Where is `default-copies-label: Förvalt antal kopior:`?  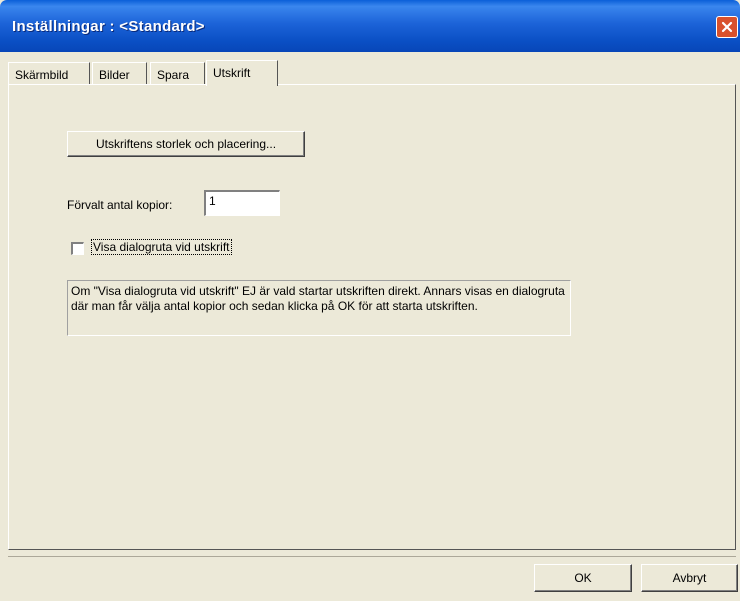 default-copies-label: Förvalt antal kopior: is located at coordinates (120, 205).